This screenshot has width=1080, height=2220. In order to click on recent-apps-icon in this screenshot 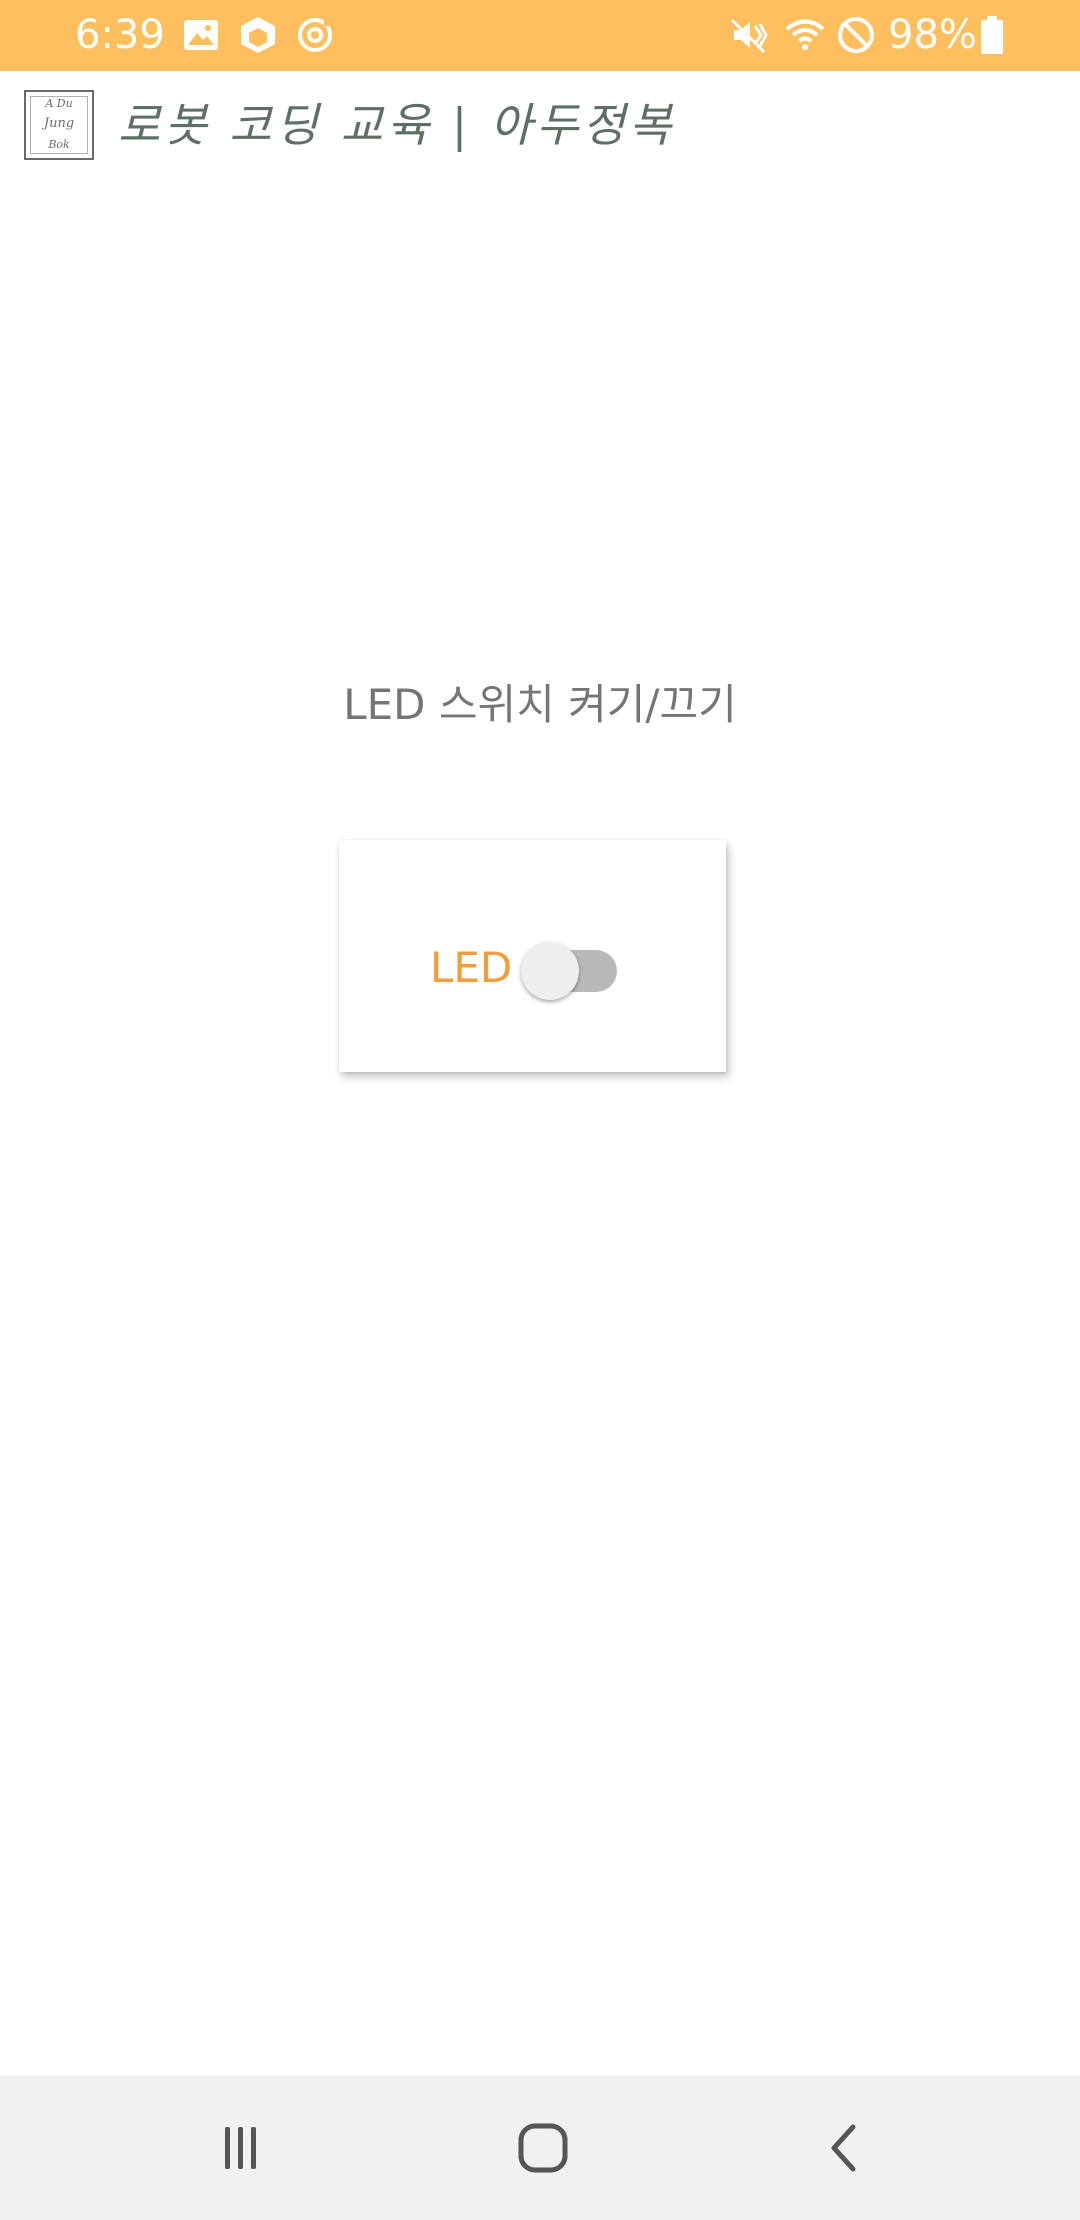, I will do `click(241, 2150)`.